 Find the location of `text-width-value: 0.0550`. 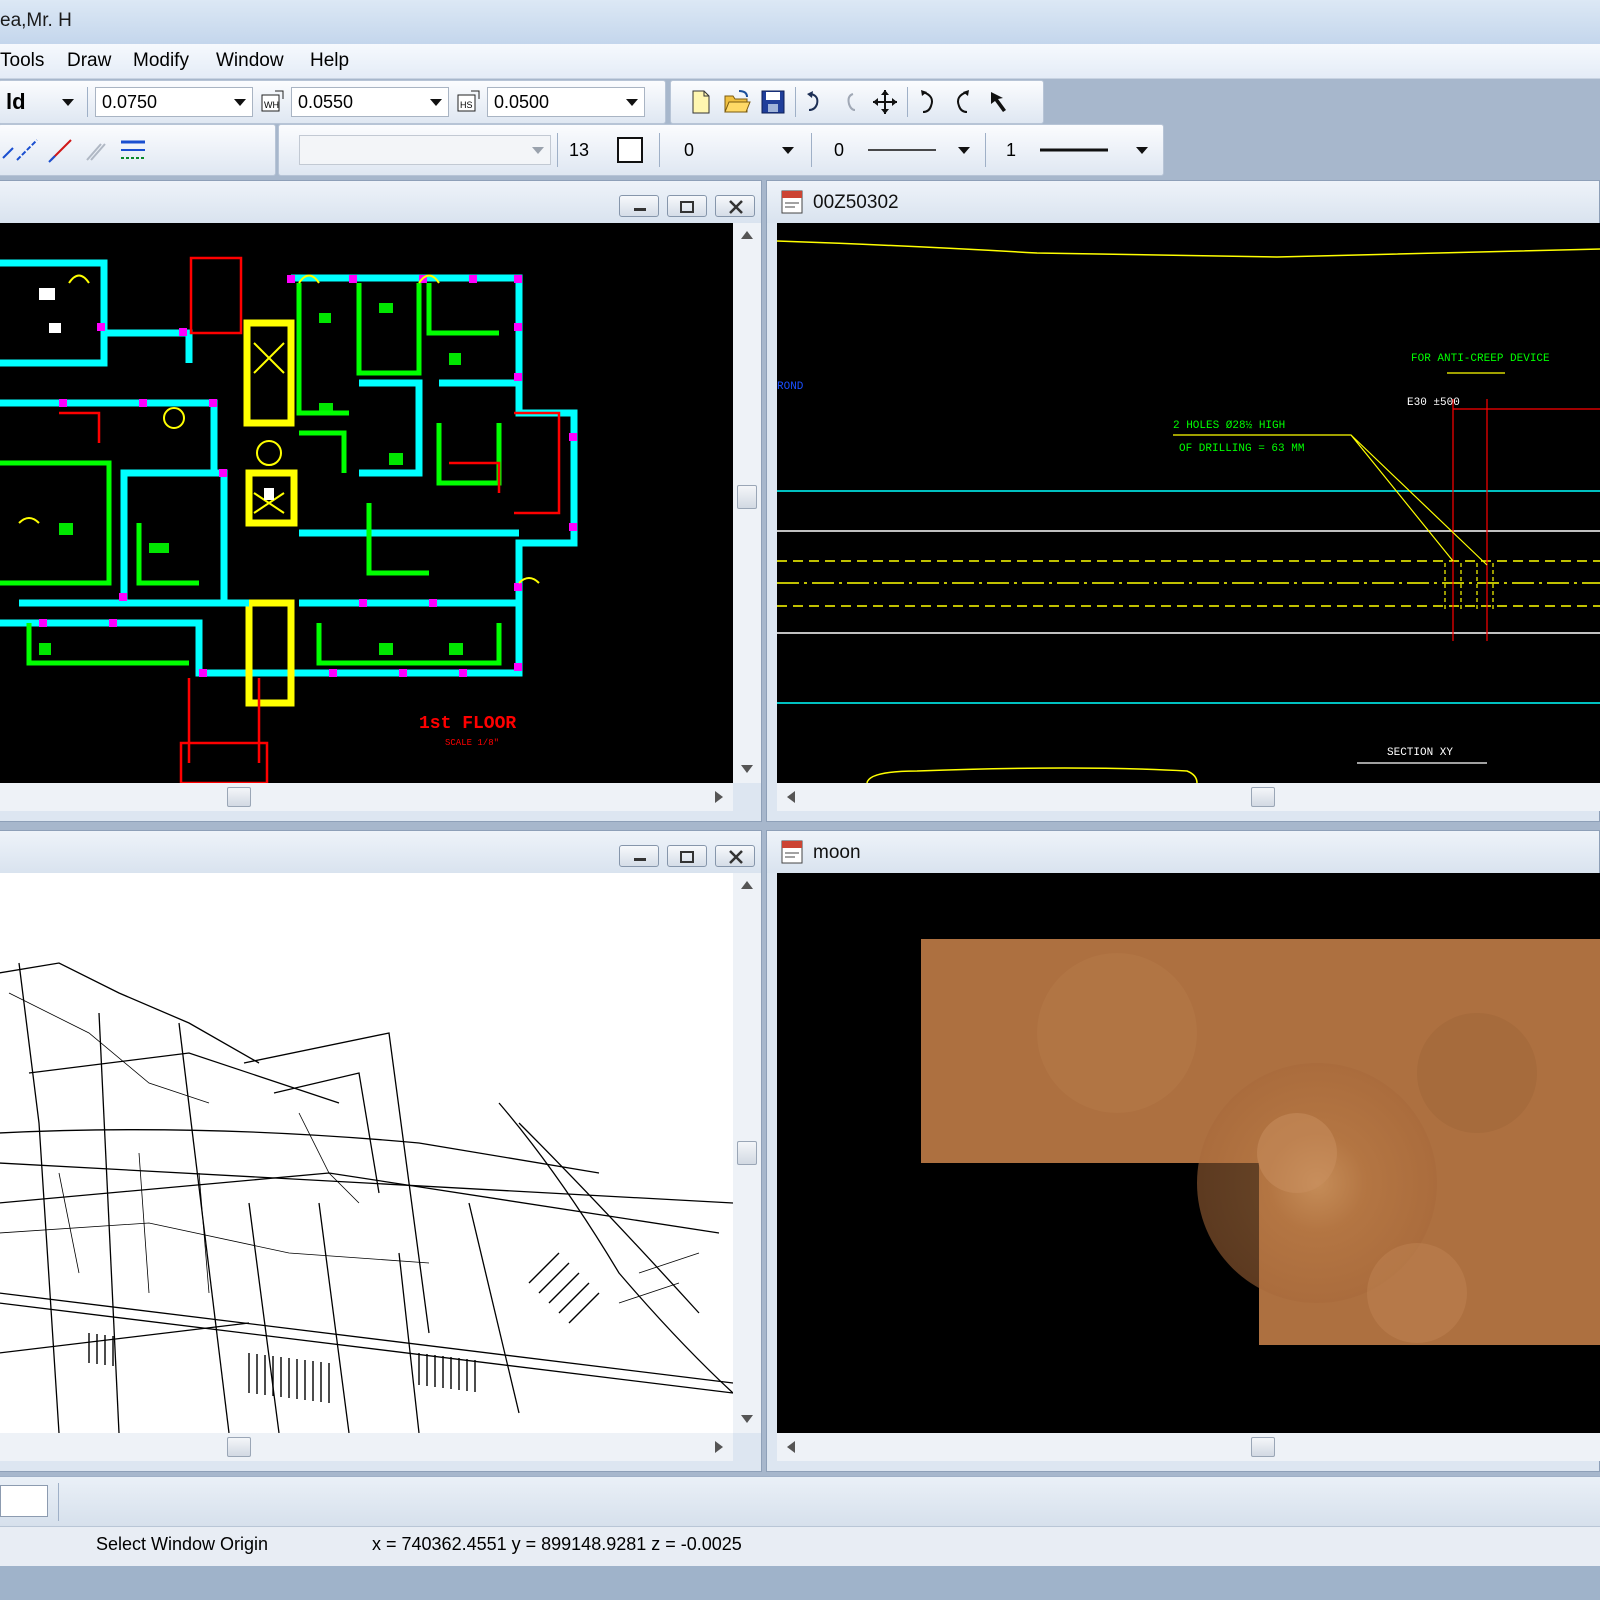

text-width-value: 0.0550 is located at coordinates (326, 102).